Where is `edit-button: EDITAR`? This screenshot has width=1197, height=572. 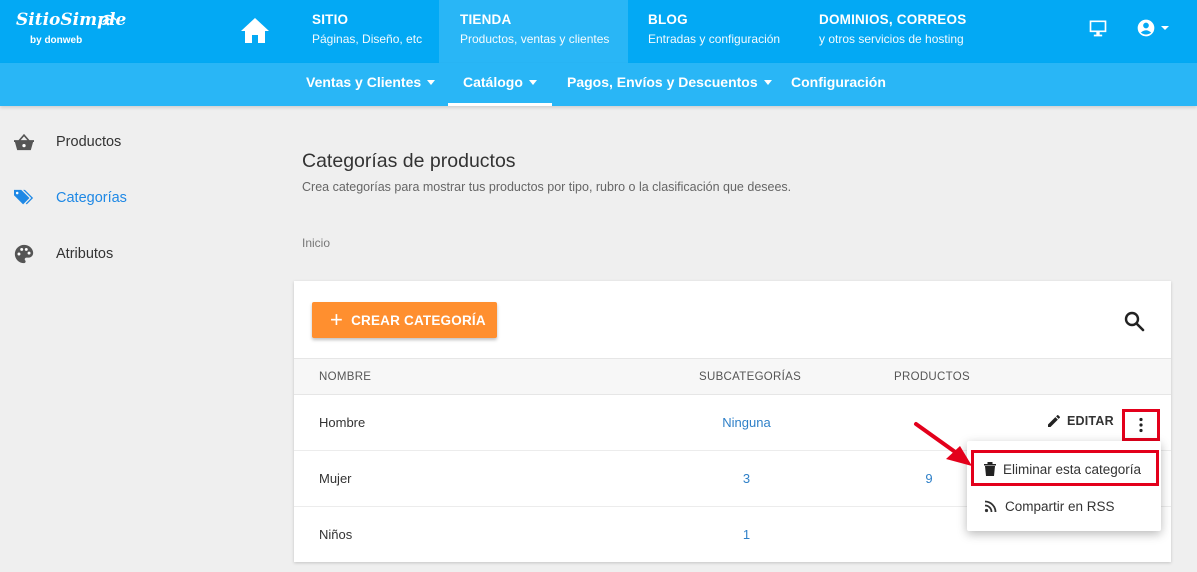 edit-button: EDITAR is located at coordinates (1080, 421).